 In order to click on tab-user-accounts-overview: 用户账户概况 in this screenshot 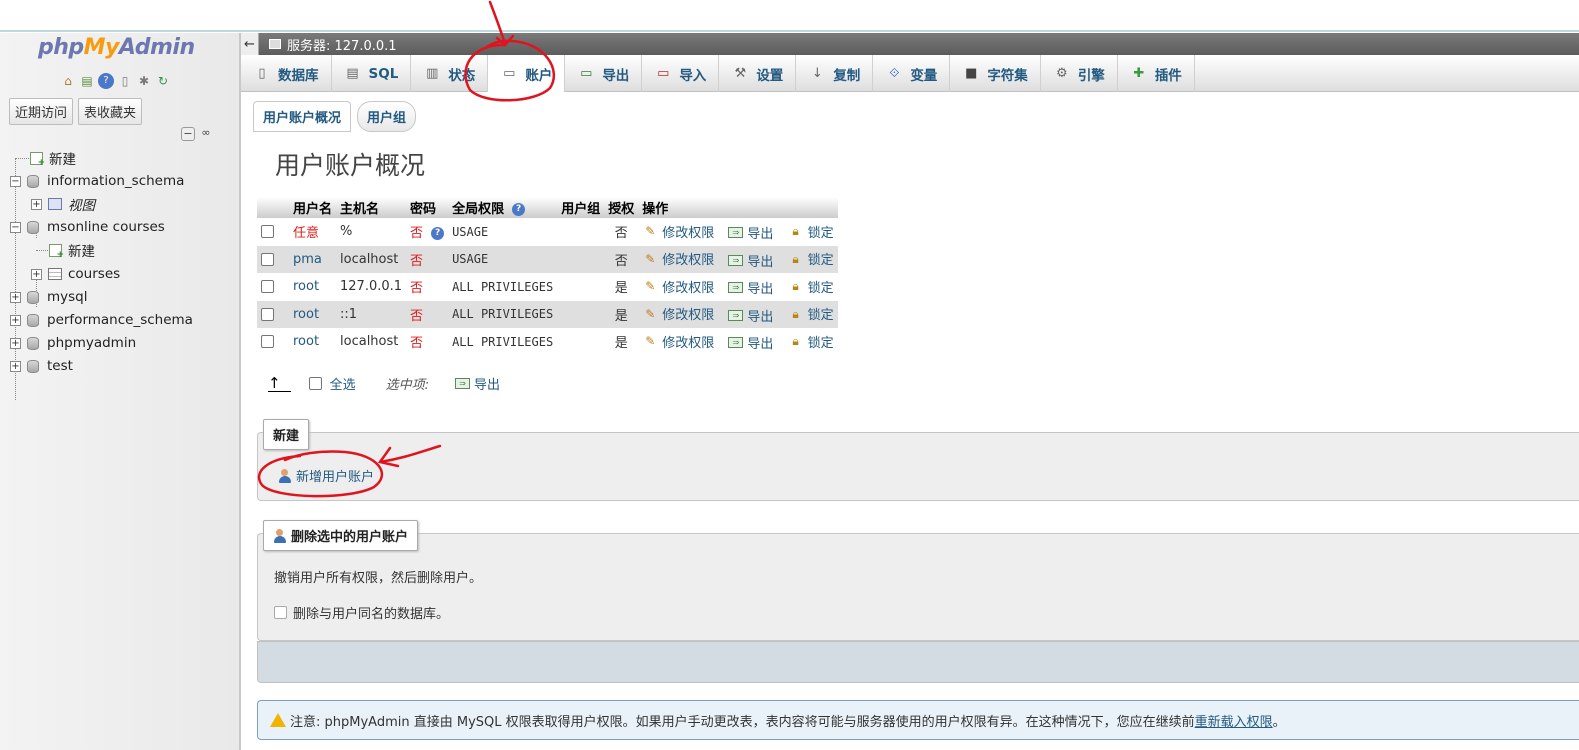, I will do `click(302, 116)`.